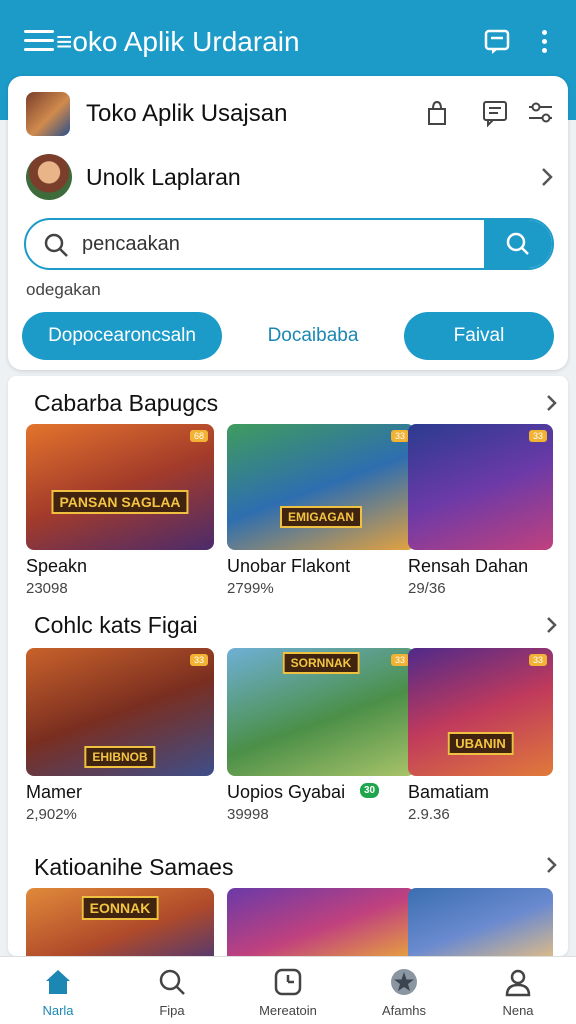 Image resolution: width=576 pixels, height=1024 pixels. I want to click on bottom-navigation: Narla Fipa Mereatoin Afamhs Nena, so click(288, 990).